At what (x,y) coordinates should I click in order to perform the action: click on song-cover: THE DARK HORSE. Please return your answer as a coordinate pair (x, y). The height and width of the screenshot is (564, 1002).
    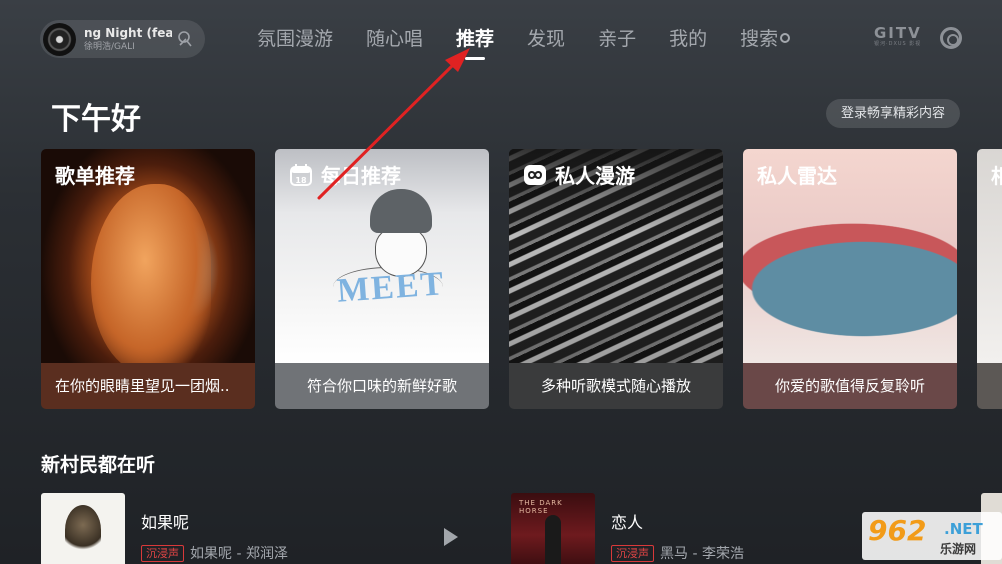
    Looking at the image, I should click on (553, 528).